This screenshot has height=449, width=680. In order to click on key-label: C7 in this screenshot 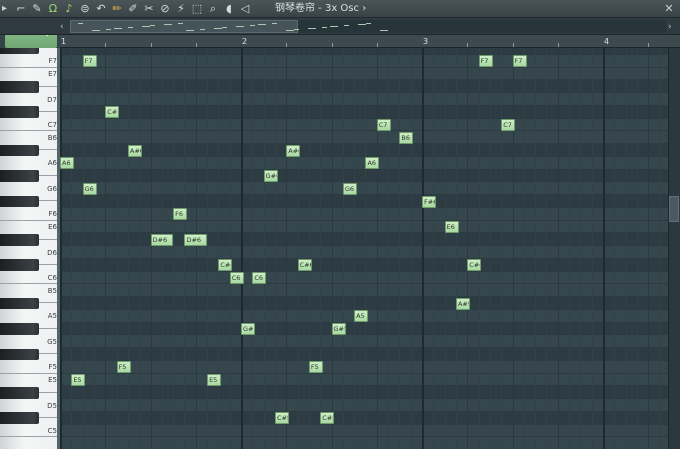, I will do `click(52, 125)`.